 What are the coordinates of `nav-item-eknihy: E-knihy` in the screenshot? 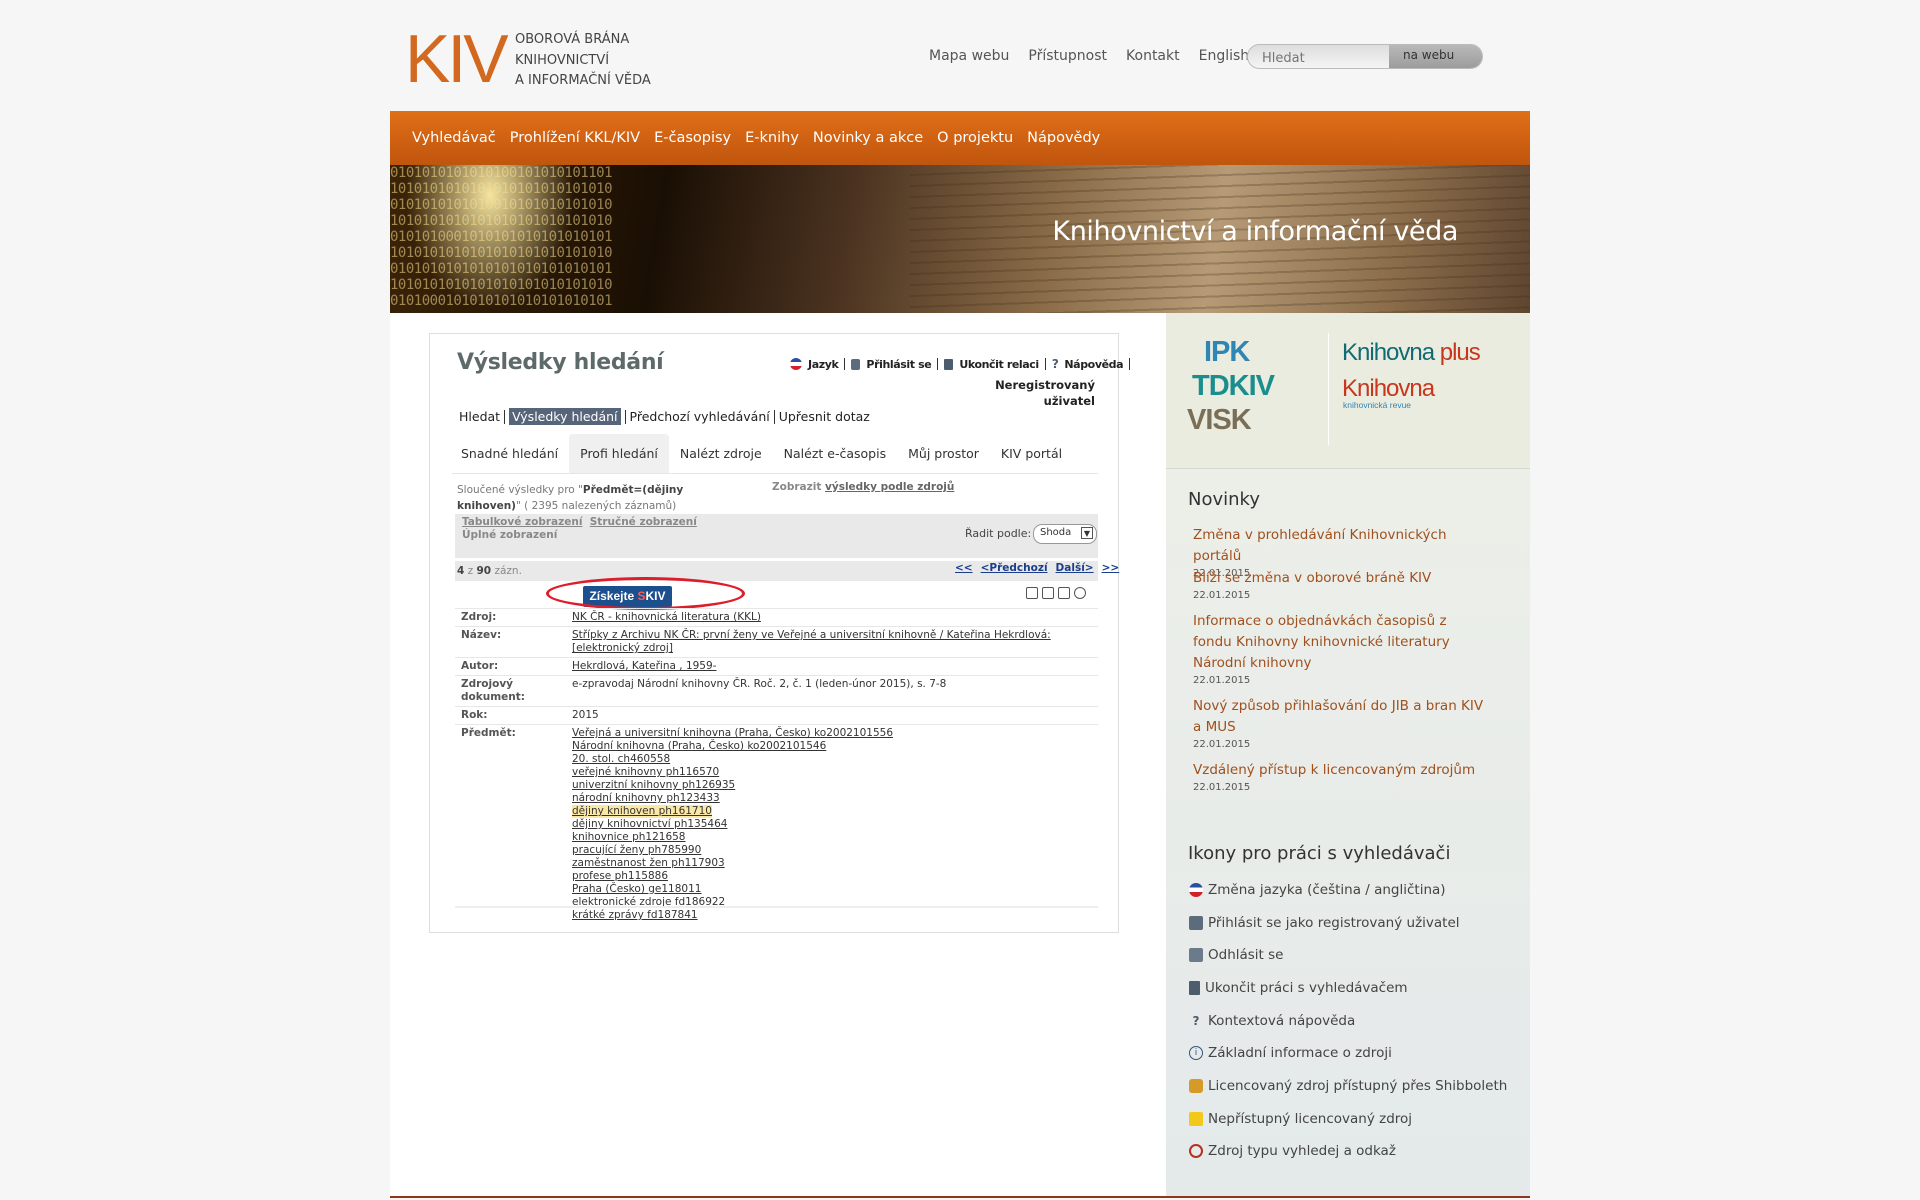 It's located at (772, 138).